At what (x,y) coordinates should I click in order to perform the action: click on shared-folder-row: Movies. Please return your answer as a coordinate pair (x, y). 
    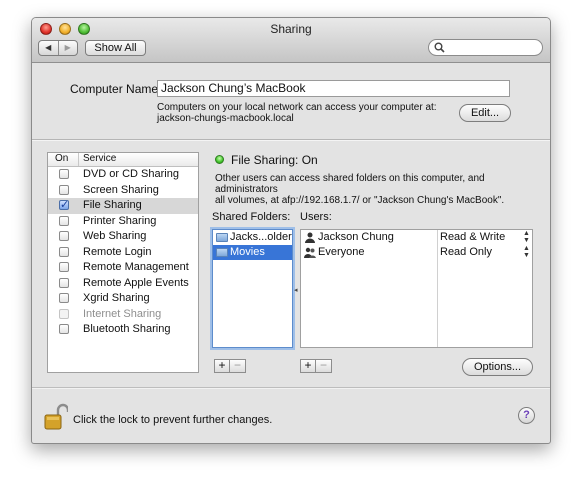
    Looking at the image, I should click on (252, 252).